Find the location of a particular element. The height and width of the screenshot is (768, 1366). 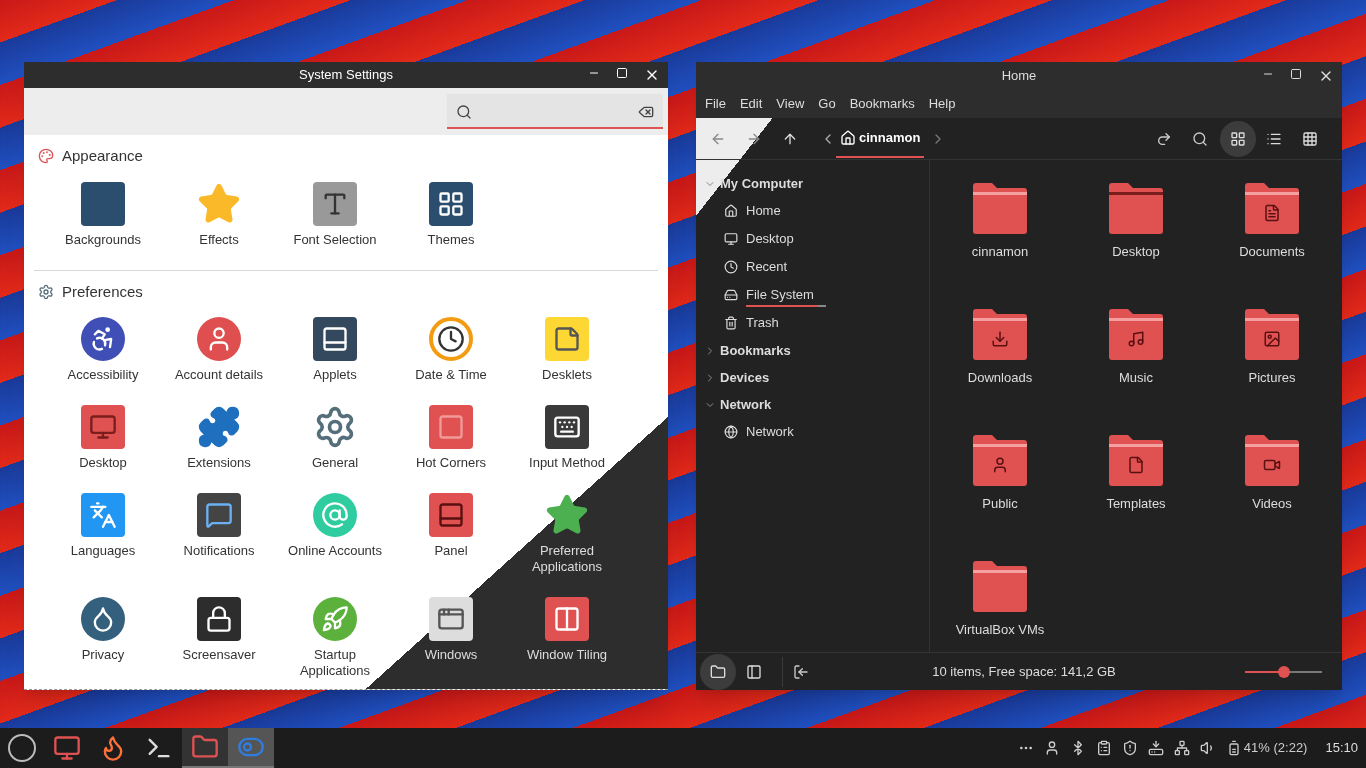

trash-icon is located at coordinates (731, 323).